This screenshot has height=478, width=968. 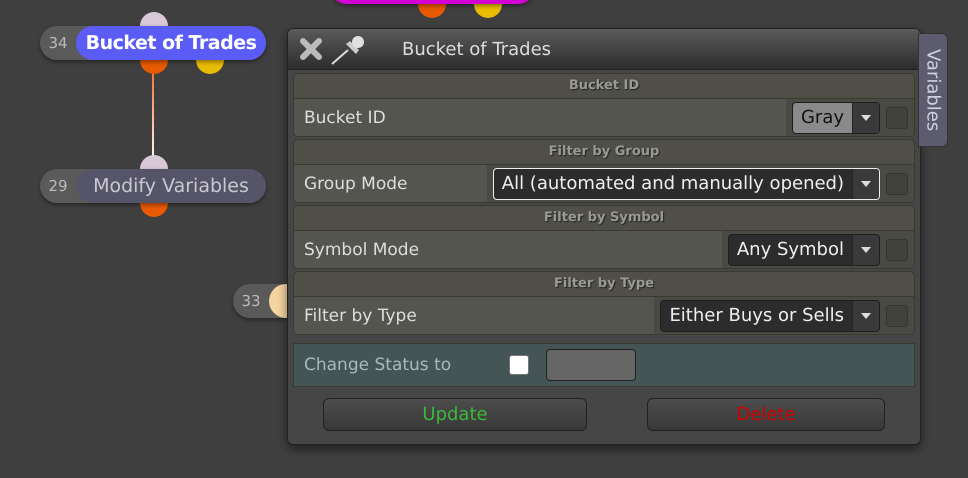 I want to click on node-label: Modify Variables, so click(x=171, y=186).